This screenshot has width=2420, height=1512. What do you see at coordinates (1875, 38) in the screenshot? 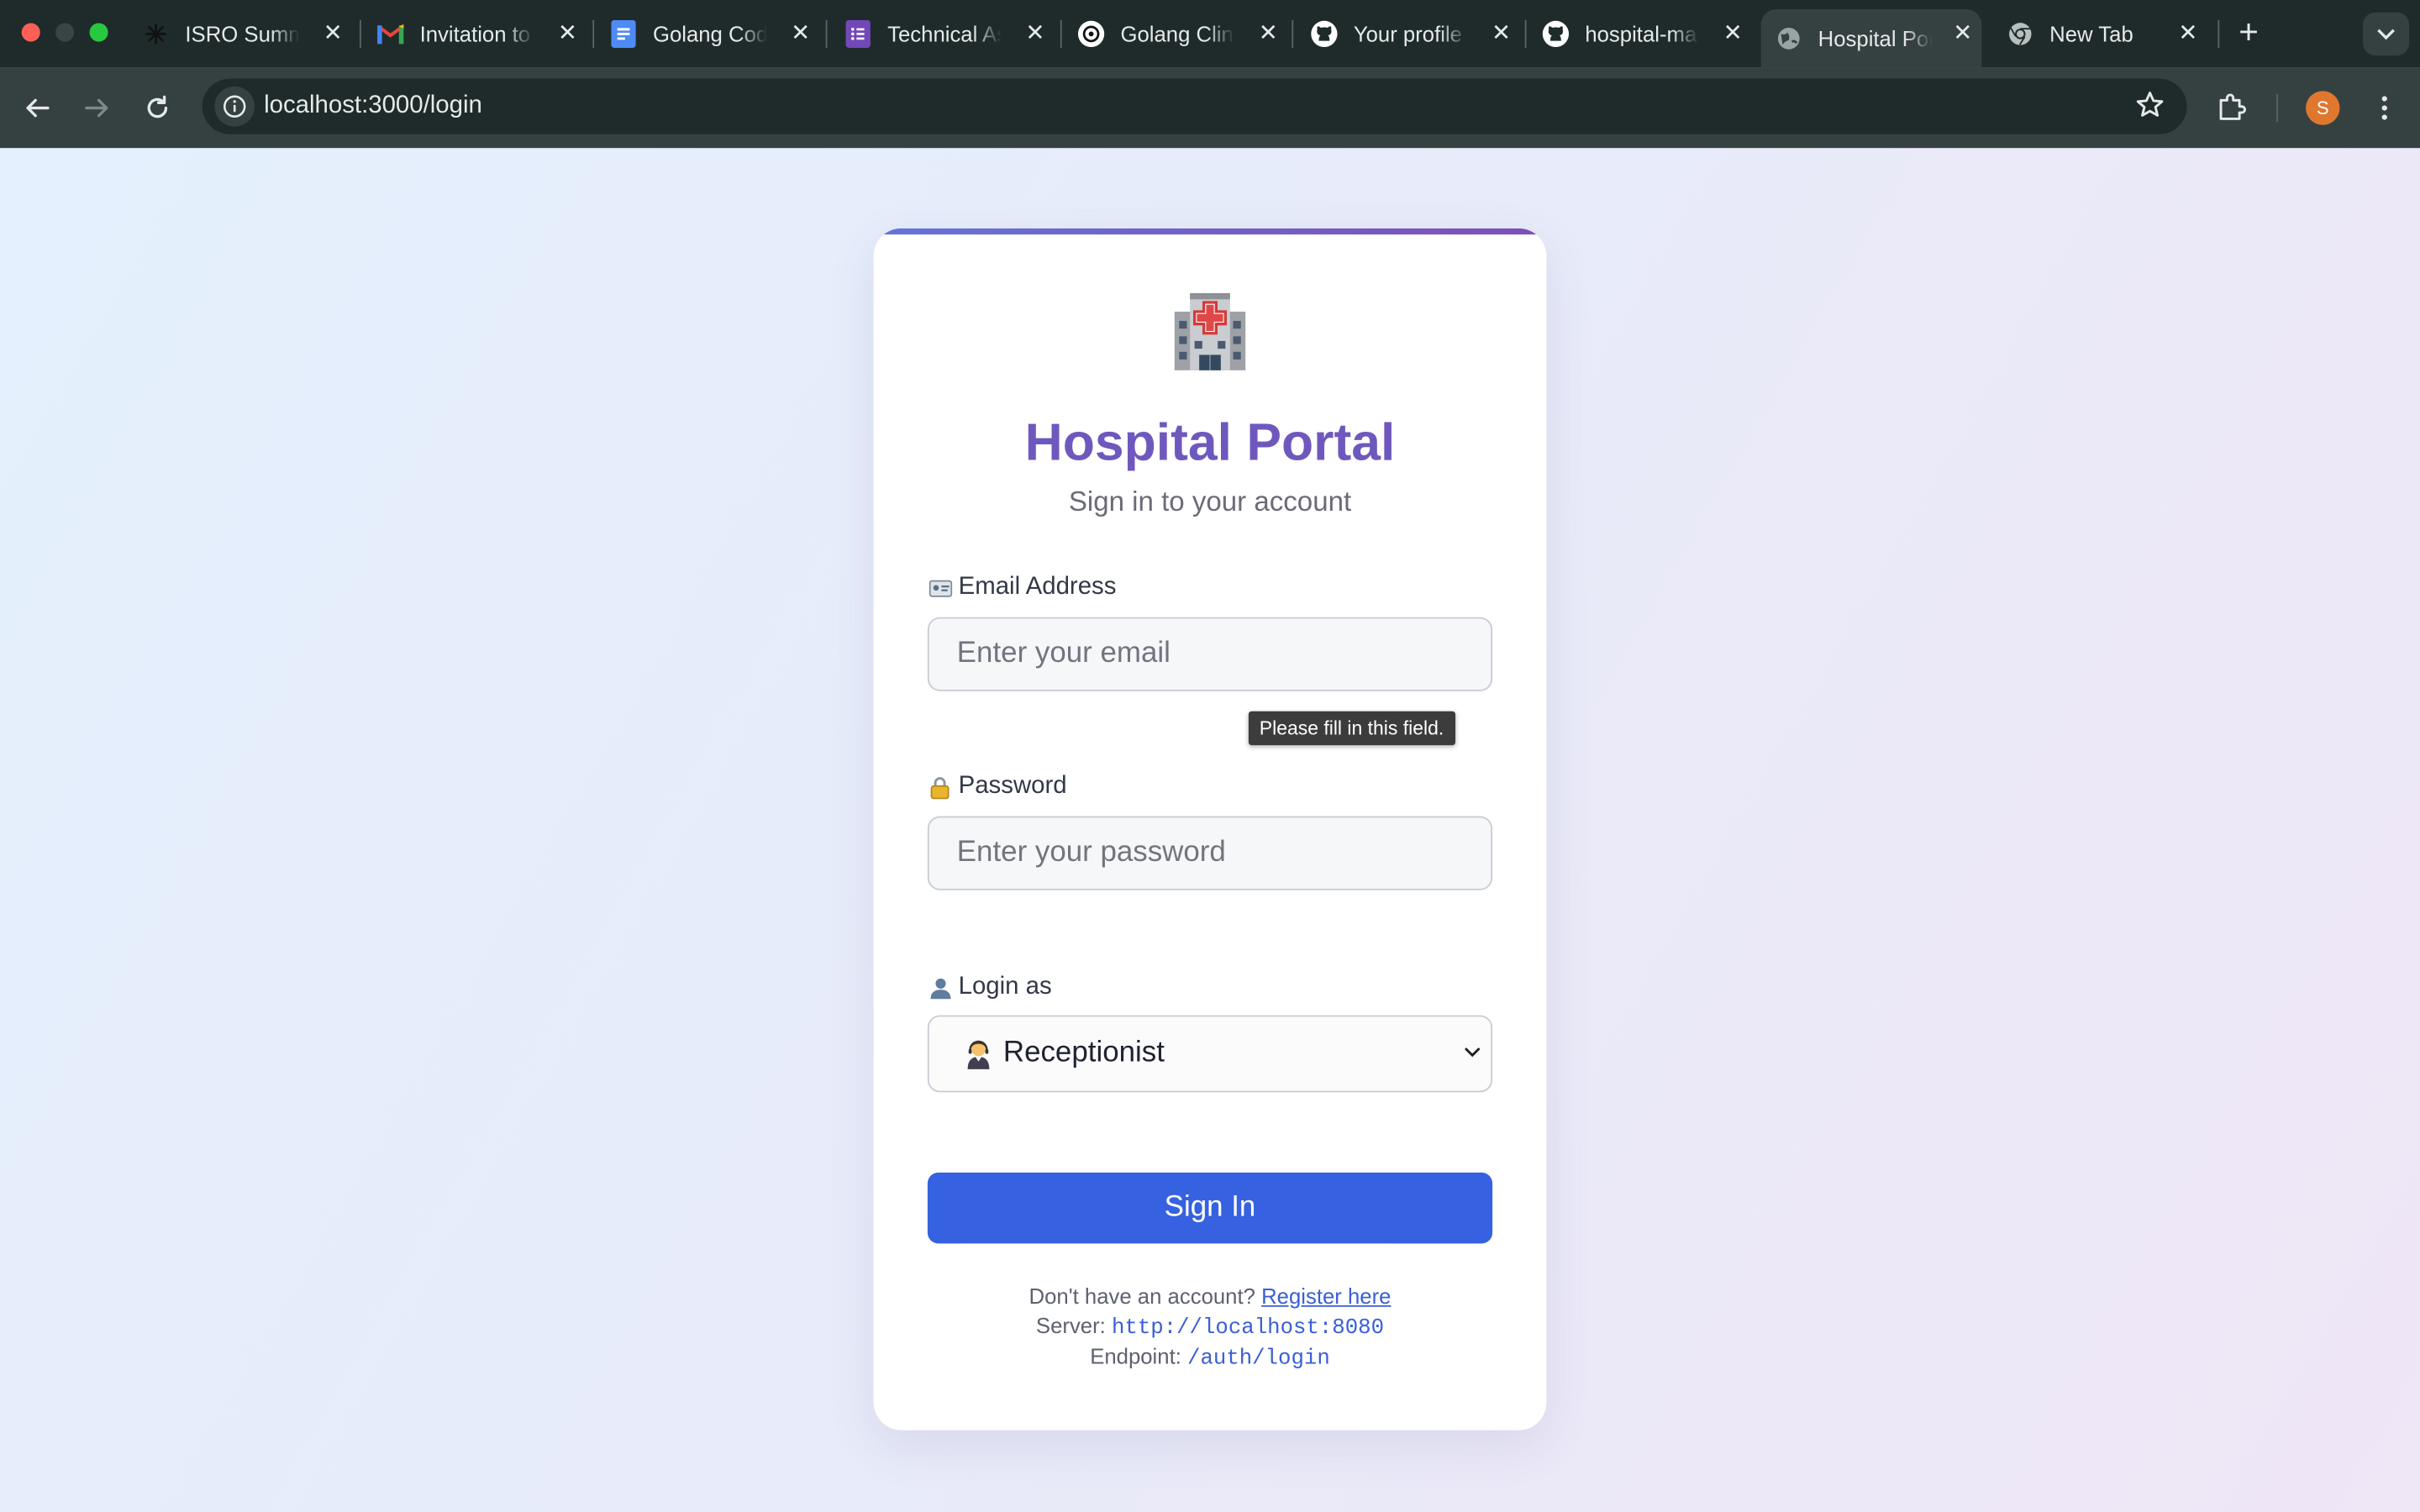
I see `tab-title: Hospital Por` at bounding box center [1875, 38].